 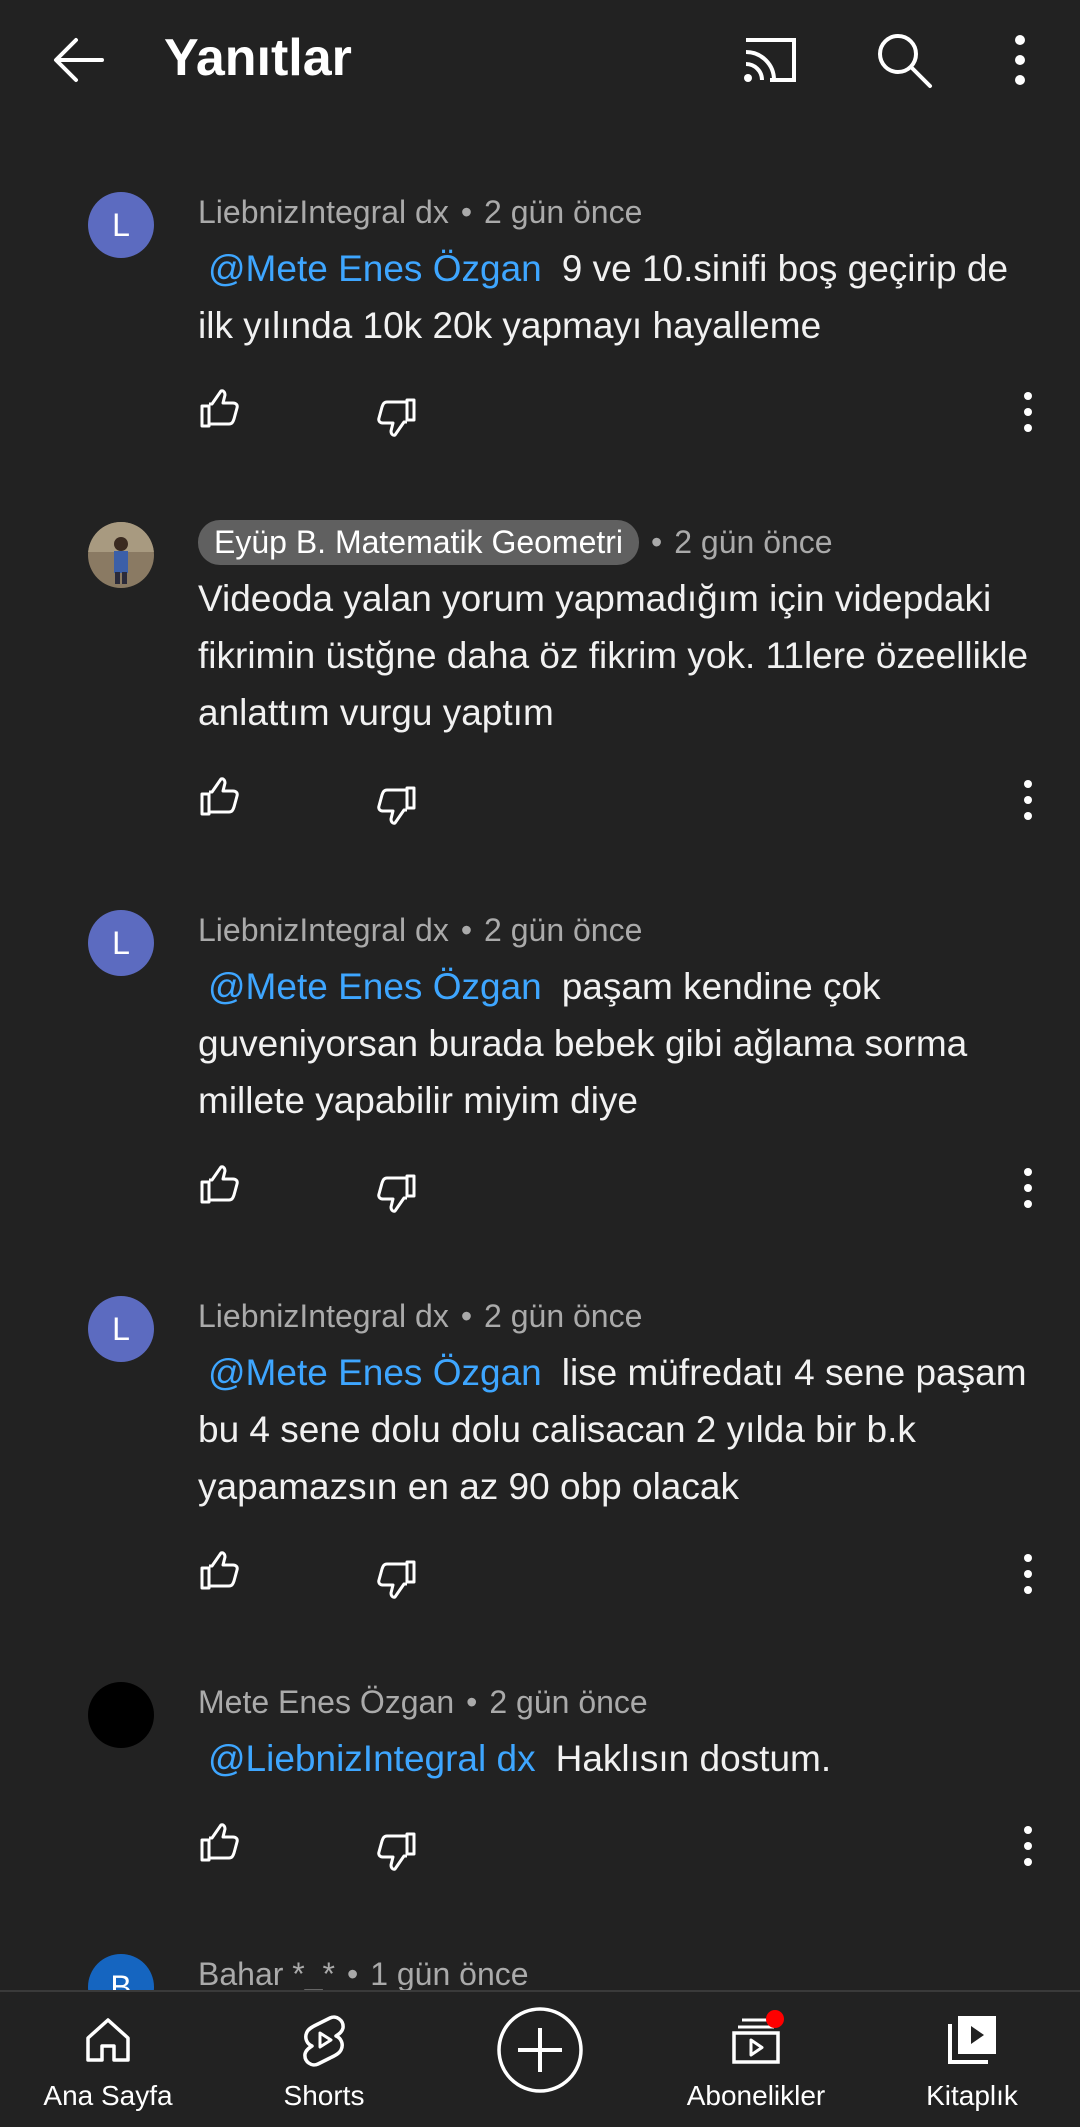 What do you see at coordinates (756, 2095) in the screenshot?
I see `nav-subscriptions-label: Abonelikler` at bounding box center [756, 2095].